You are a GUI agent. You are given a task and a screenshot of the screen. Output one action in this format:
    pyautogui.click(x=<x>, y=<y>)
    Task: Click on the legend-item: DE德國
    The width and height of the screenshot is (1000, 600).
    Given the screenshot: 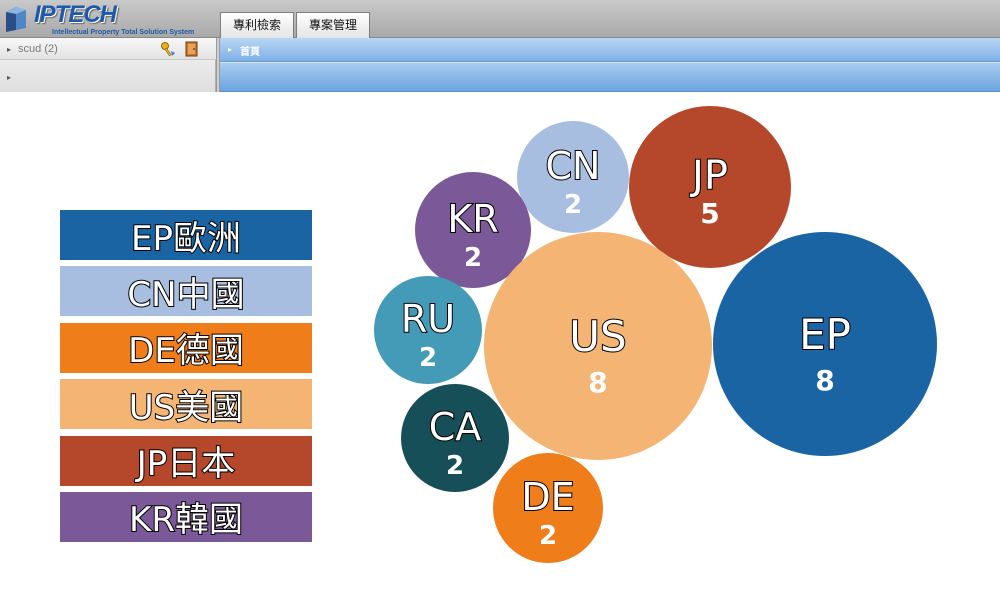 What is the action you would take?
    pyautogui.click(x=186, y=347)
    